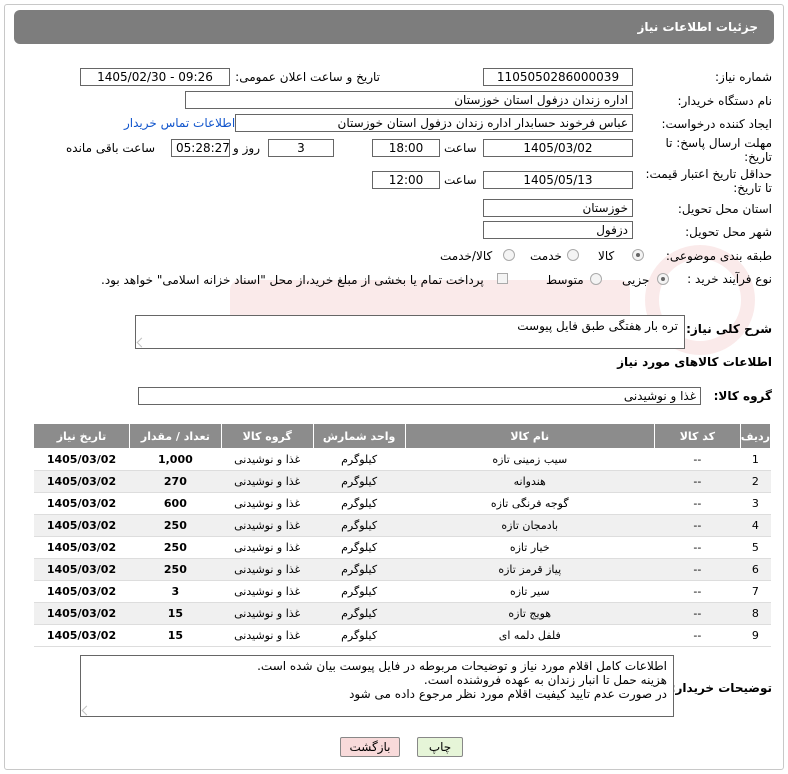  I want to click on category-radio-goods-service, so click(509, 255).